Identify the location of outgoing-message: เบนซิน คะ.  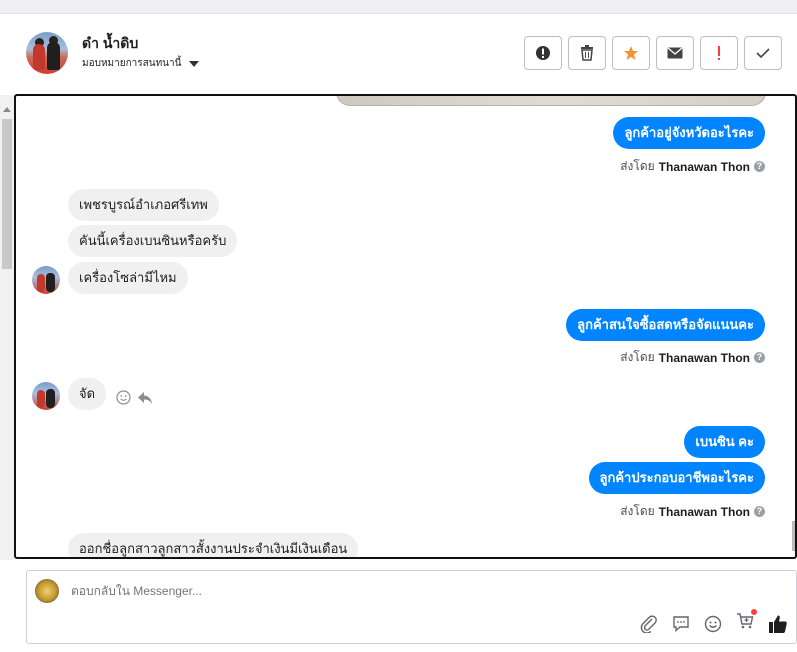
(724, 442).